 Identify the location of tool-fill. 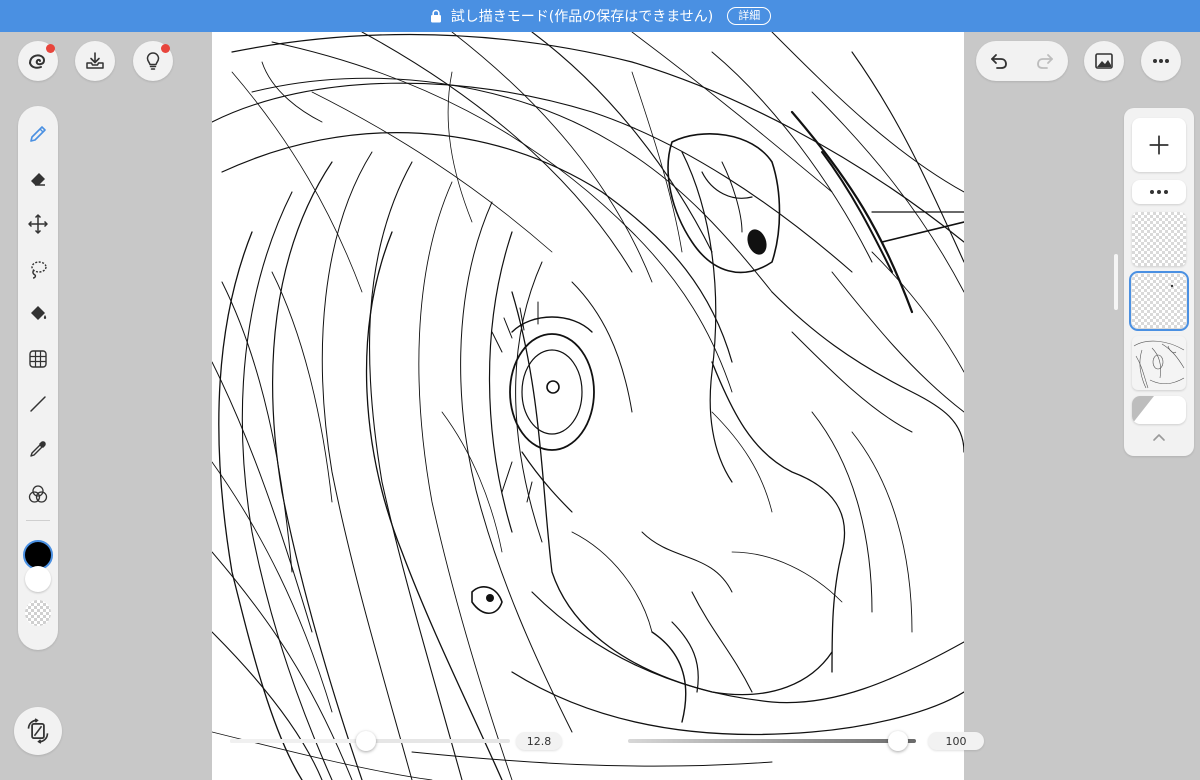
(38, 314).